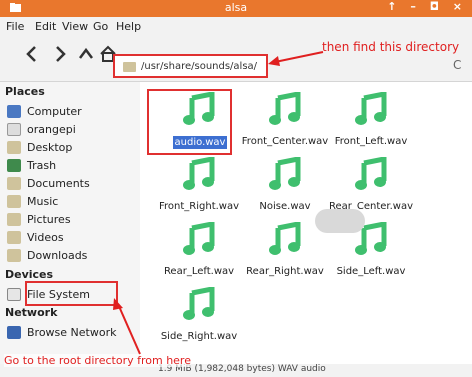 The height and width of the screenshot is (377, 472). Describe the element at coordinates (57, 255) in the screenshot. I see `sidebar-item-label: Downloads` at that location.